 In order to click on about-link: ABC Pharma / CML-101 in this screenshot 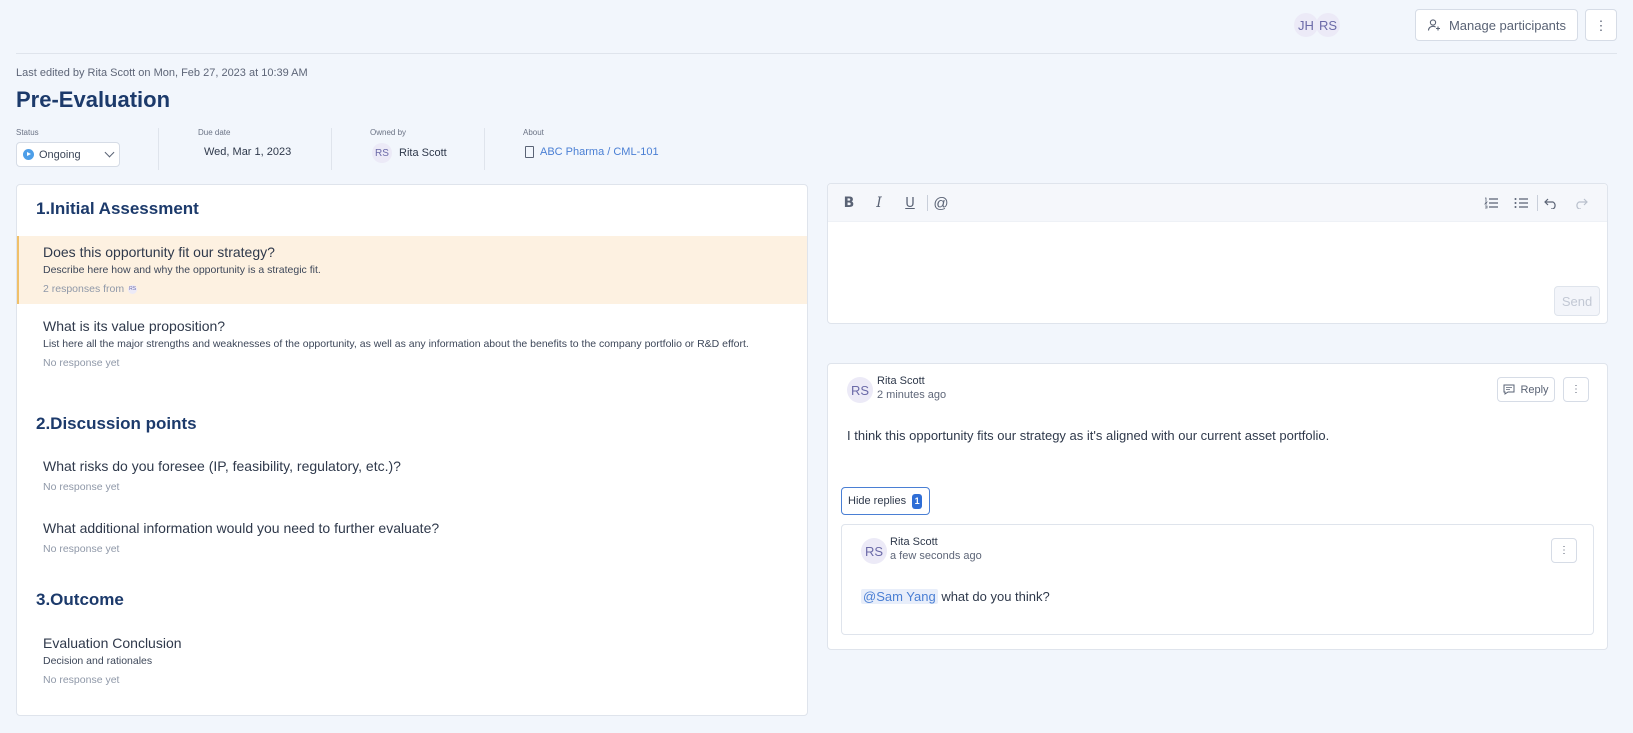, I will do `click(592, 152)`.